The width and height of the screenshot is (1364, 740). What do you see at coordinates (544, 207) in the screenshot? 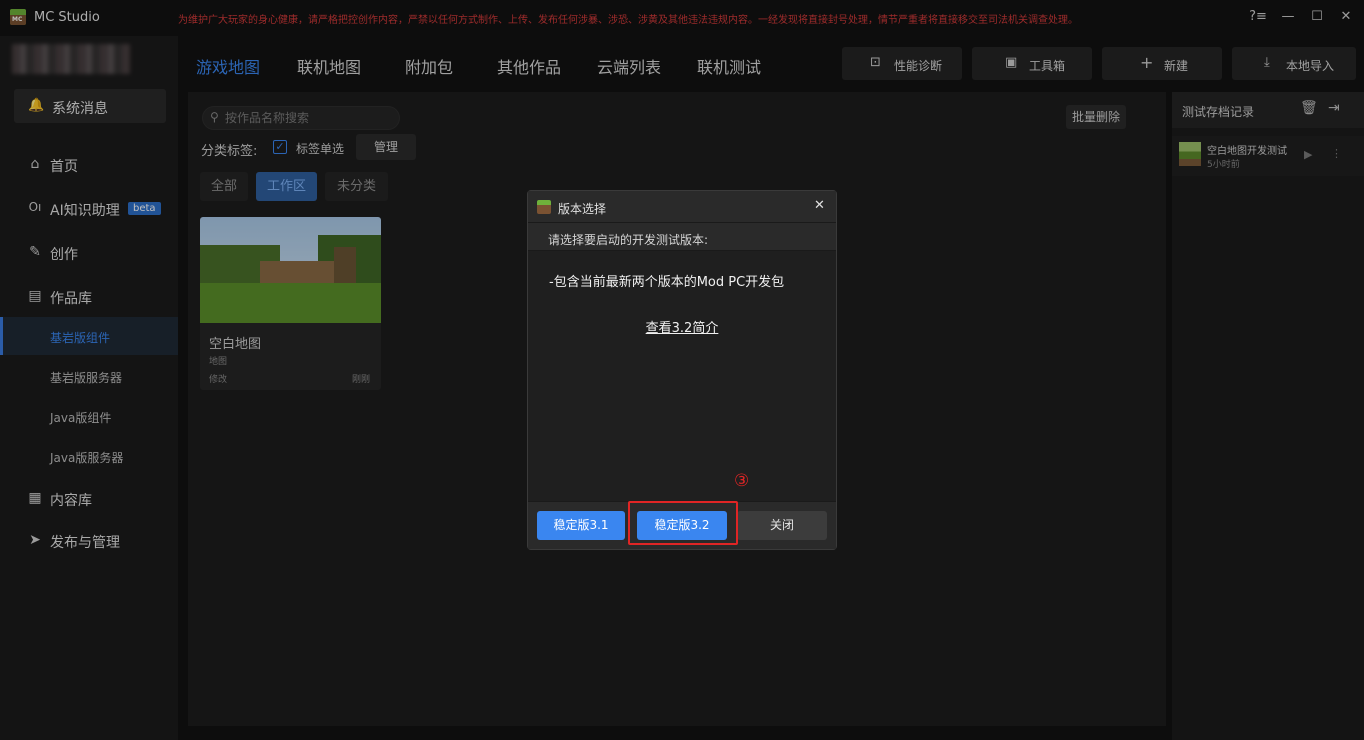
I see `mc-logo-icon` at bounding box center [544, 207].